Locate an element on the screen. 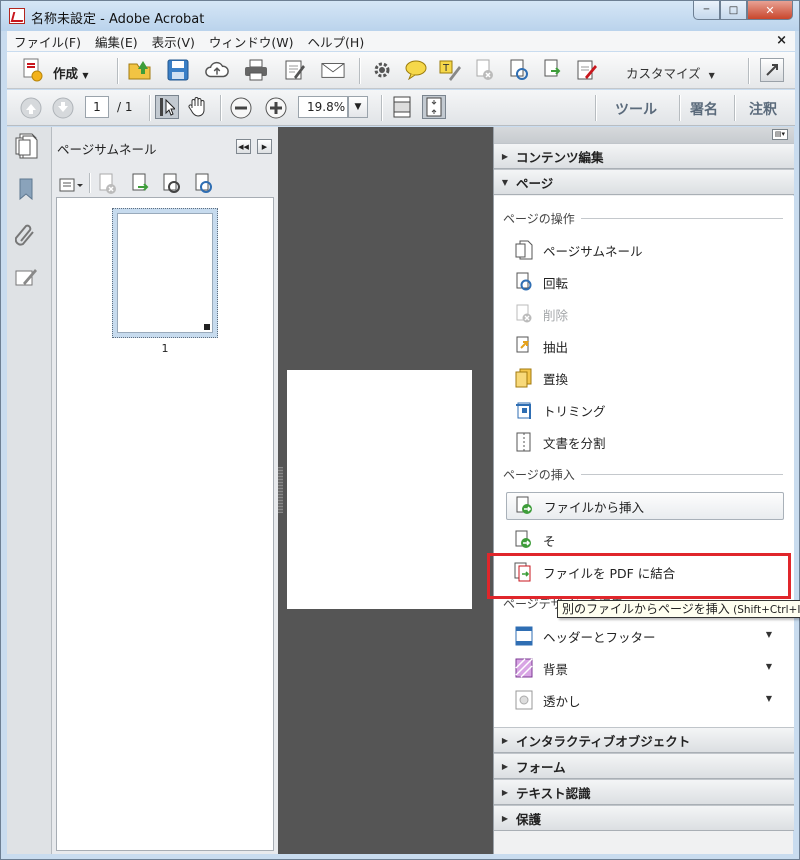 The height and width of the screenshot is (860, 800). task-insert-from-file: ファイルから挿入 is located at coordinates (645, 506).